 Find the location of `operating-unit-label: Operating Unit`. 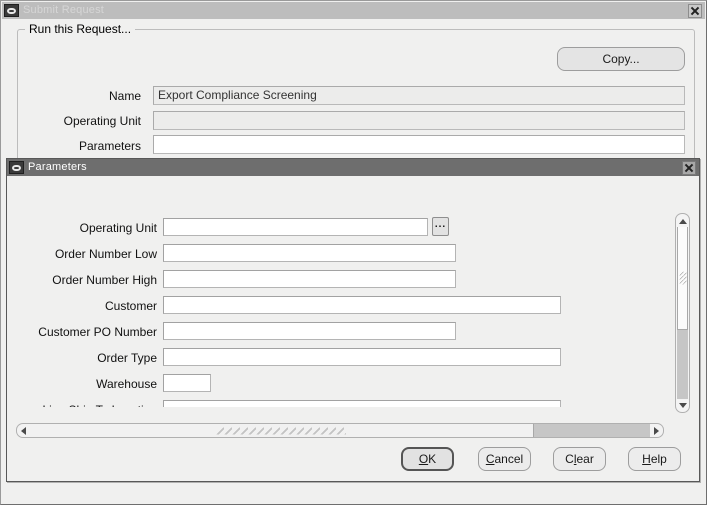

operating-unit-label: Operating Unit is located at coordinates (102, 121).